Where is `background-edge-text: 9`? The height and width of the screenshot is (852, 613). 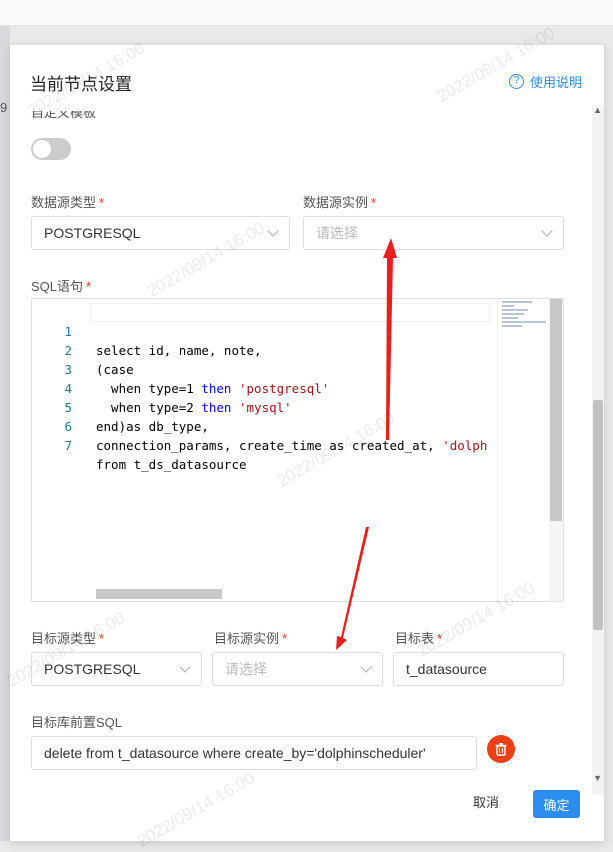 background-edge-text: 9 is located at coordinates (4, 107).